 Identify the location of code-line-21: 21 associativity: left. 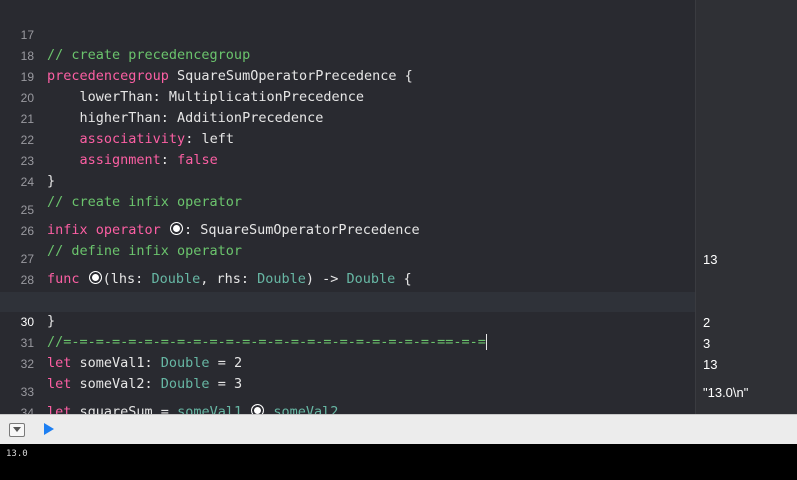
(347, 118).